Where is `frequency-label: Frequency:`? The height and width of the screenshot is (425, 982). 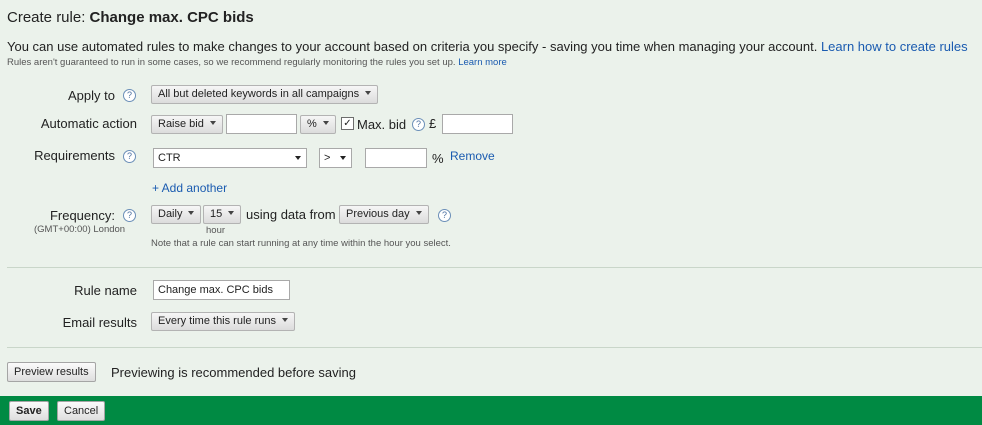 frequency-label: Frequency: is located at coordinates (82, 215).